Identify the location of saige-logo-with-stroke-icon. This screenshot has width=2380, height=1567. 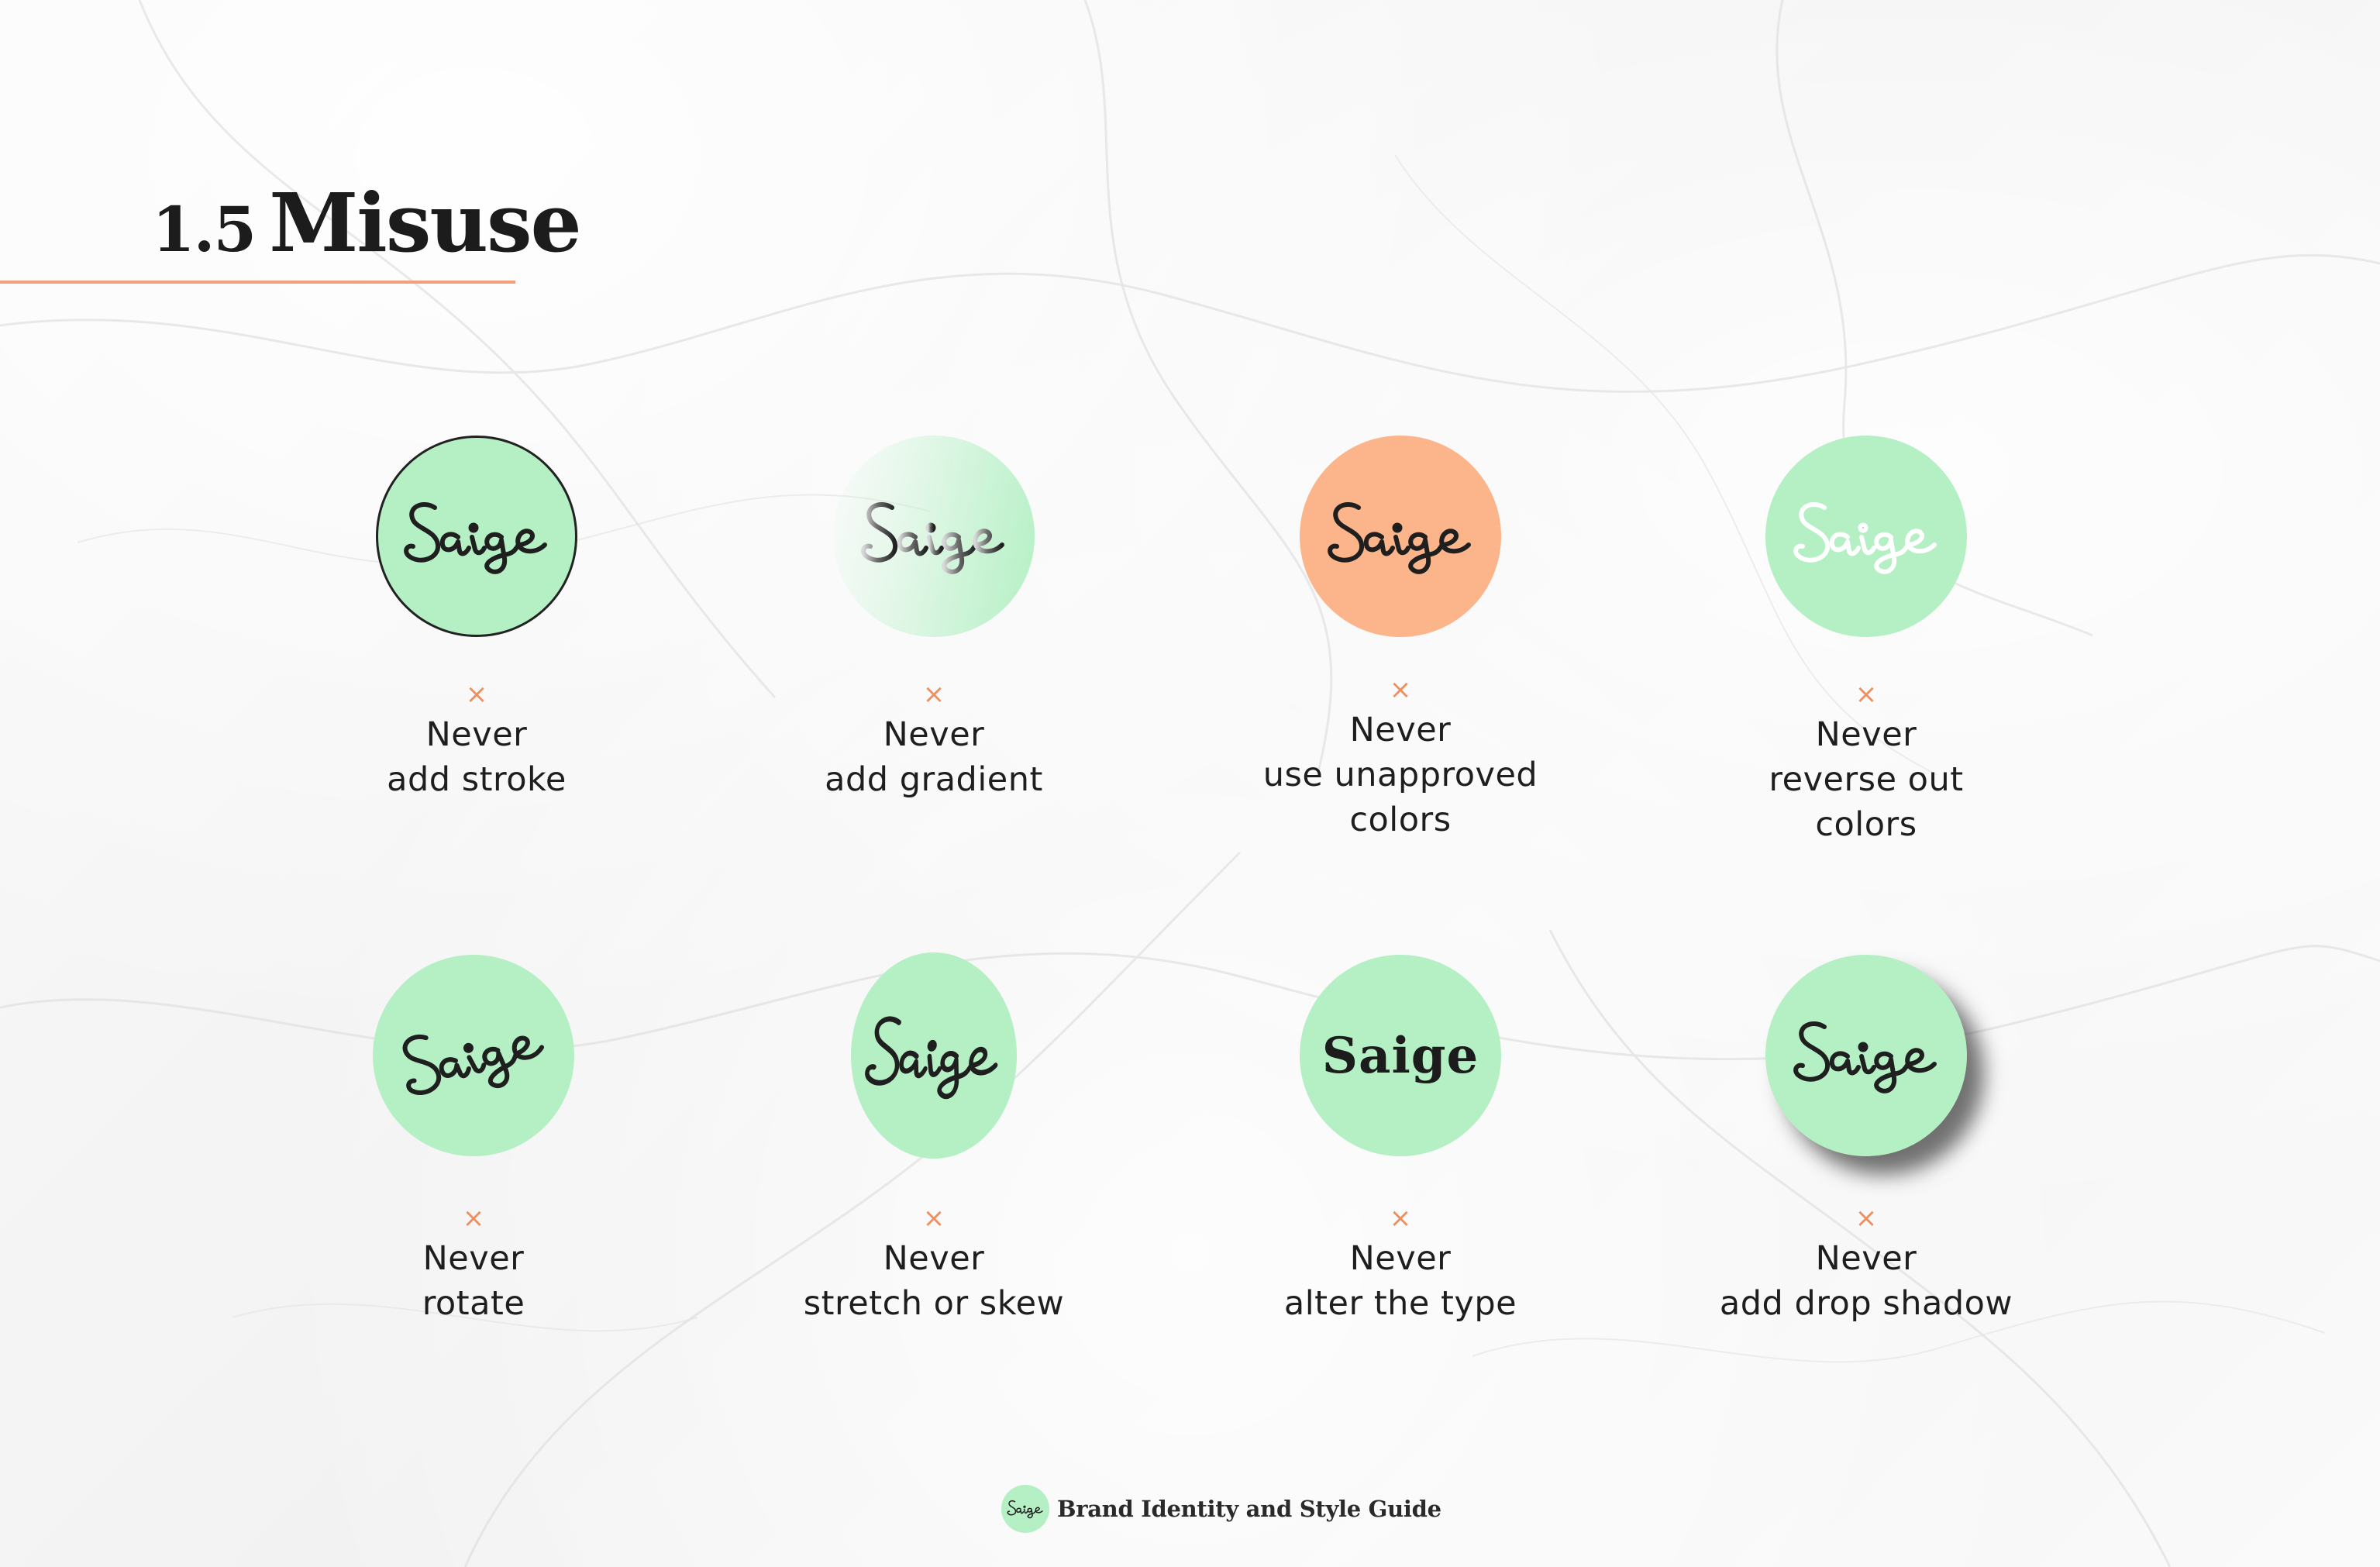
(477, 536).